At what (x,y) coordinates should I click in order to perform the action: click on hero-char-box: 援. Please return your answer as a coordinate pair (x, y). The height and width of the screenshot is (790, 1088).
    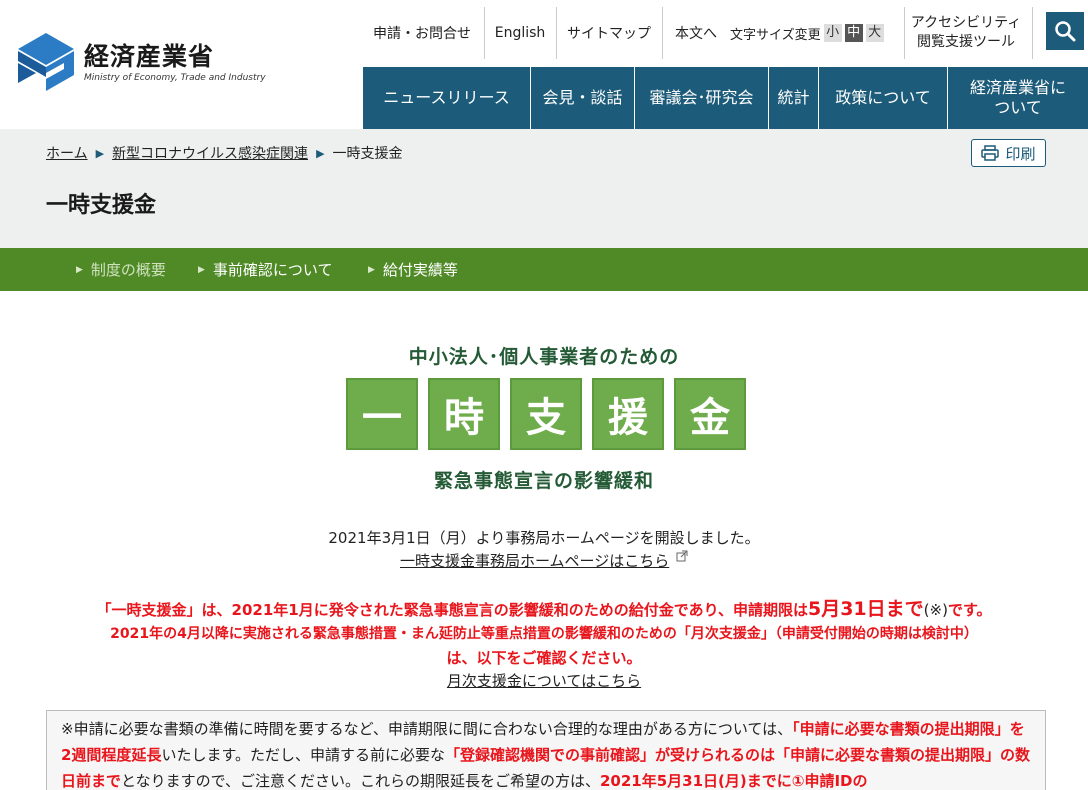
    Looking at the image, I should click on (628, 414).